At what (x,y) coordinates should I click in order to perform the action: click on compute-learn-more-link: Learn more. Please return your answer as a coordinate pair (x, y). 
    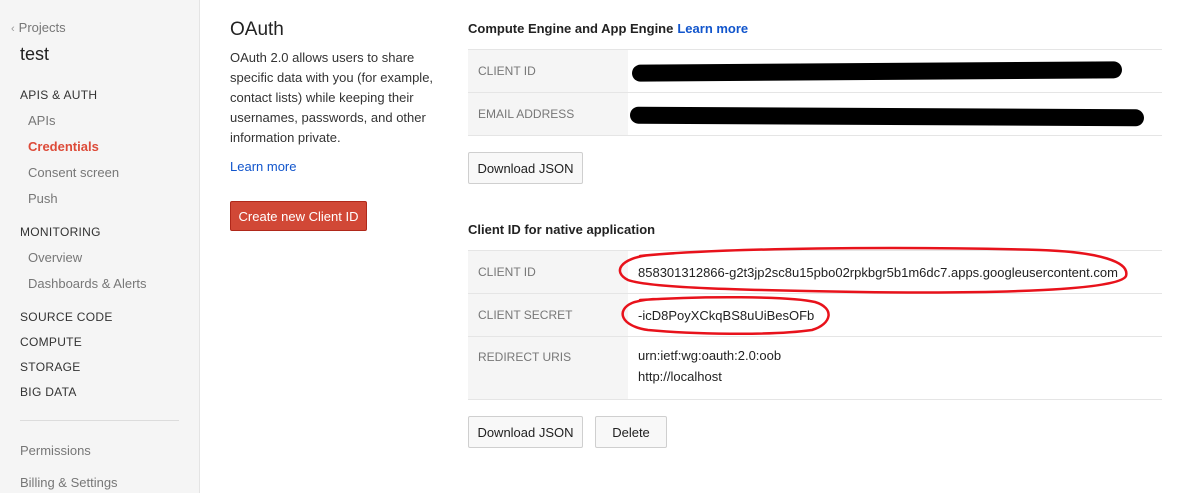
    Looking at the image, I should click on (712, 28).